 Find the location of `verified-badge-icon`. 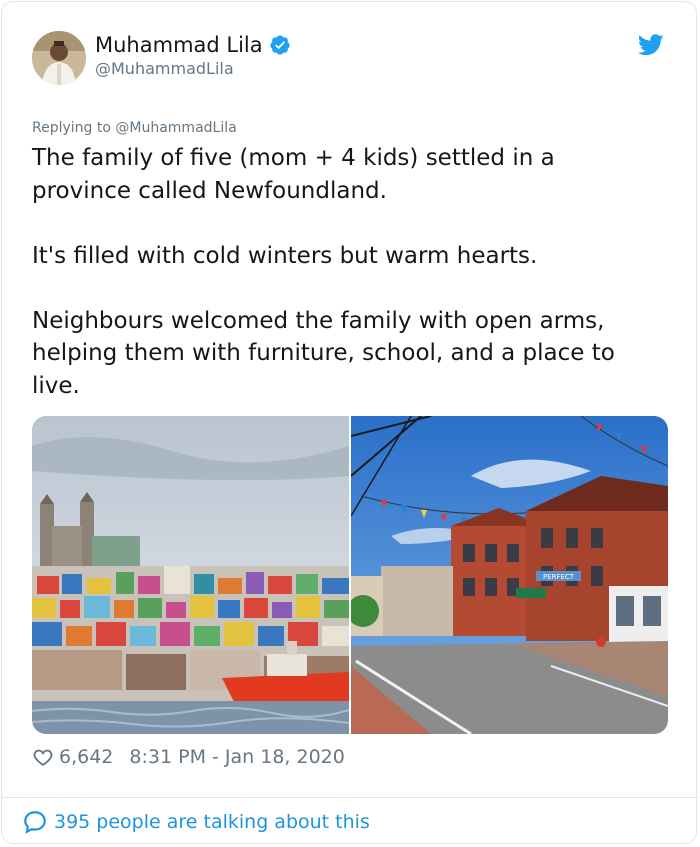

verified-badge-icon is located at coordinates (280, 45).